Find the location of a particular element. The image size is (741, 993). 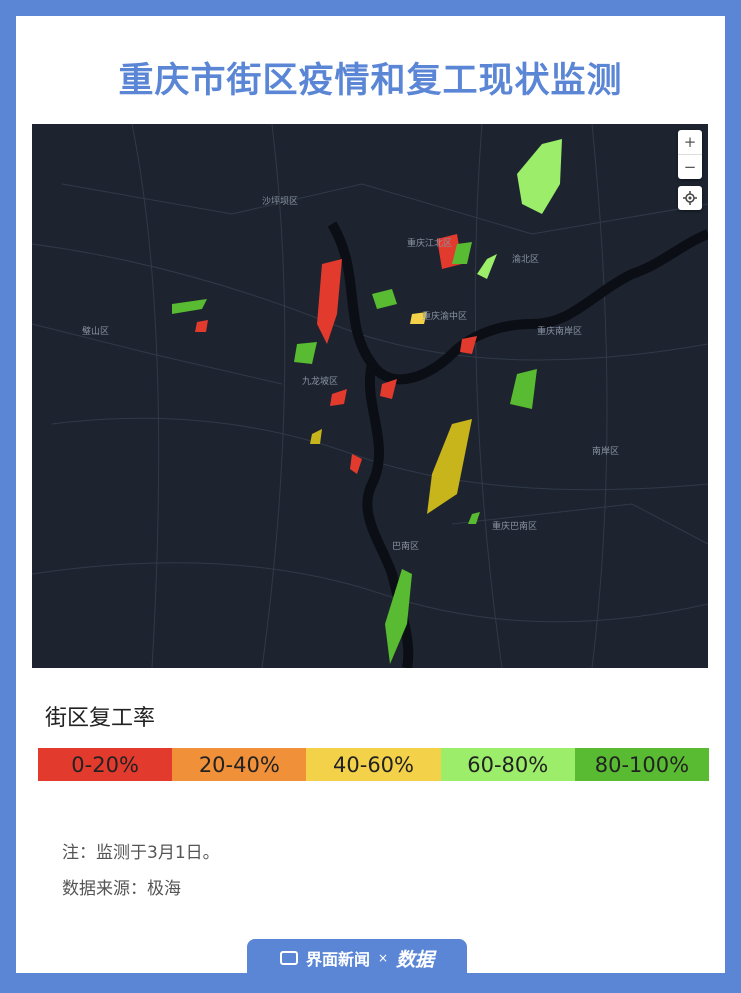

source-note: 数据来源：极海 is located at coordinates (121, 889).